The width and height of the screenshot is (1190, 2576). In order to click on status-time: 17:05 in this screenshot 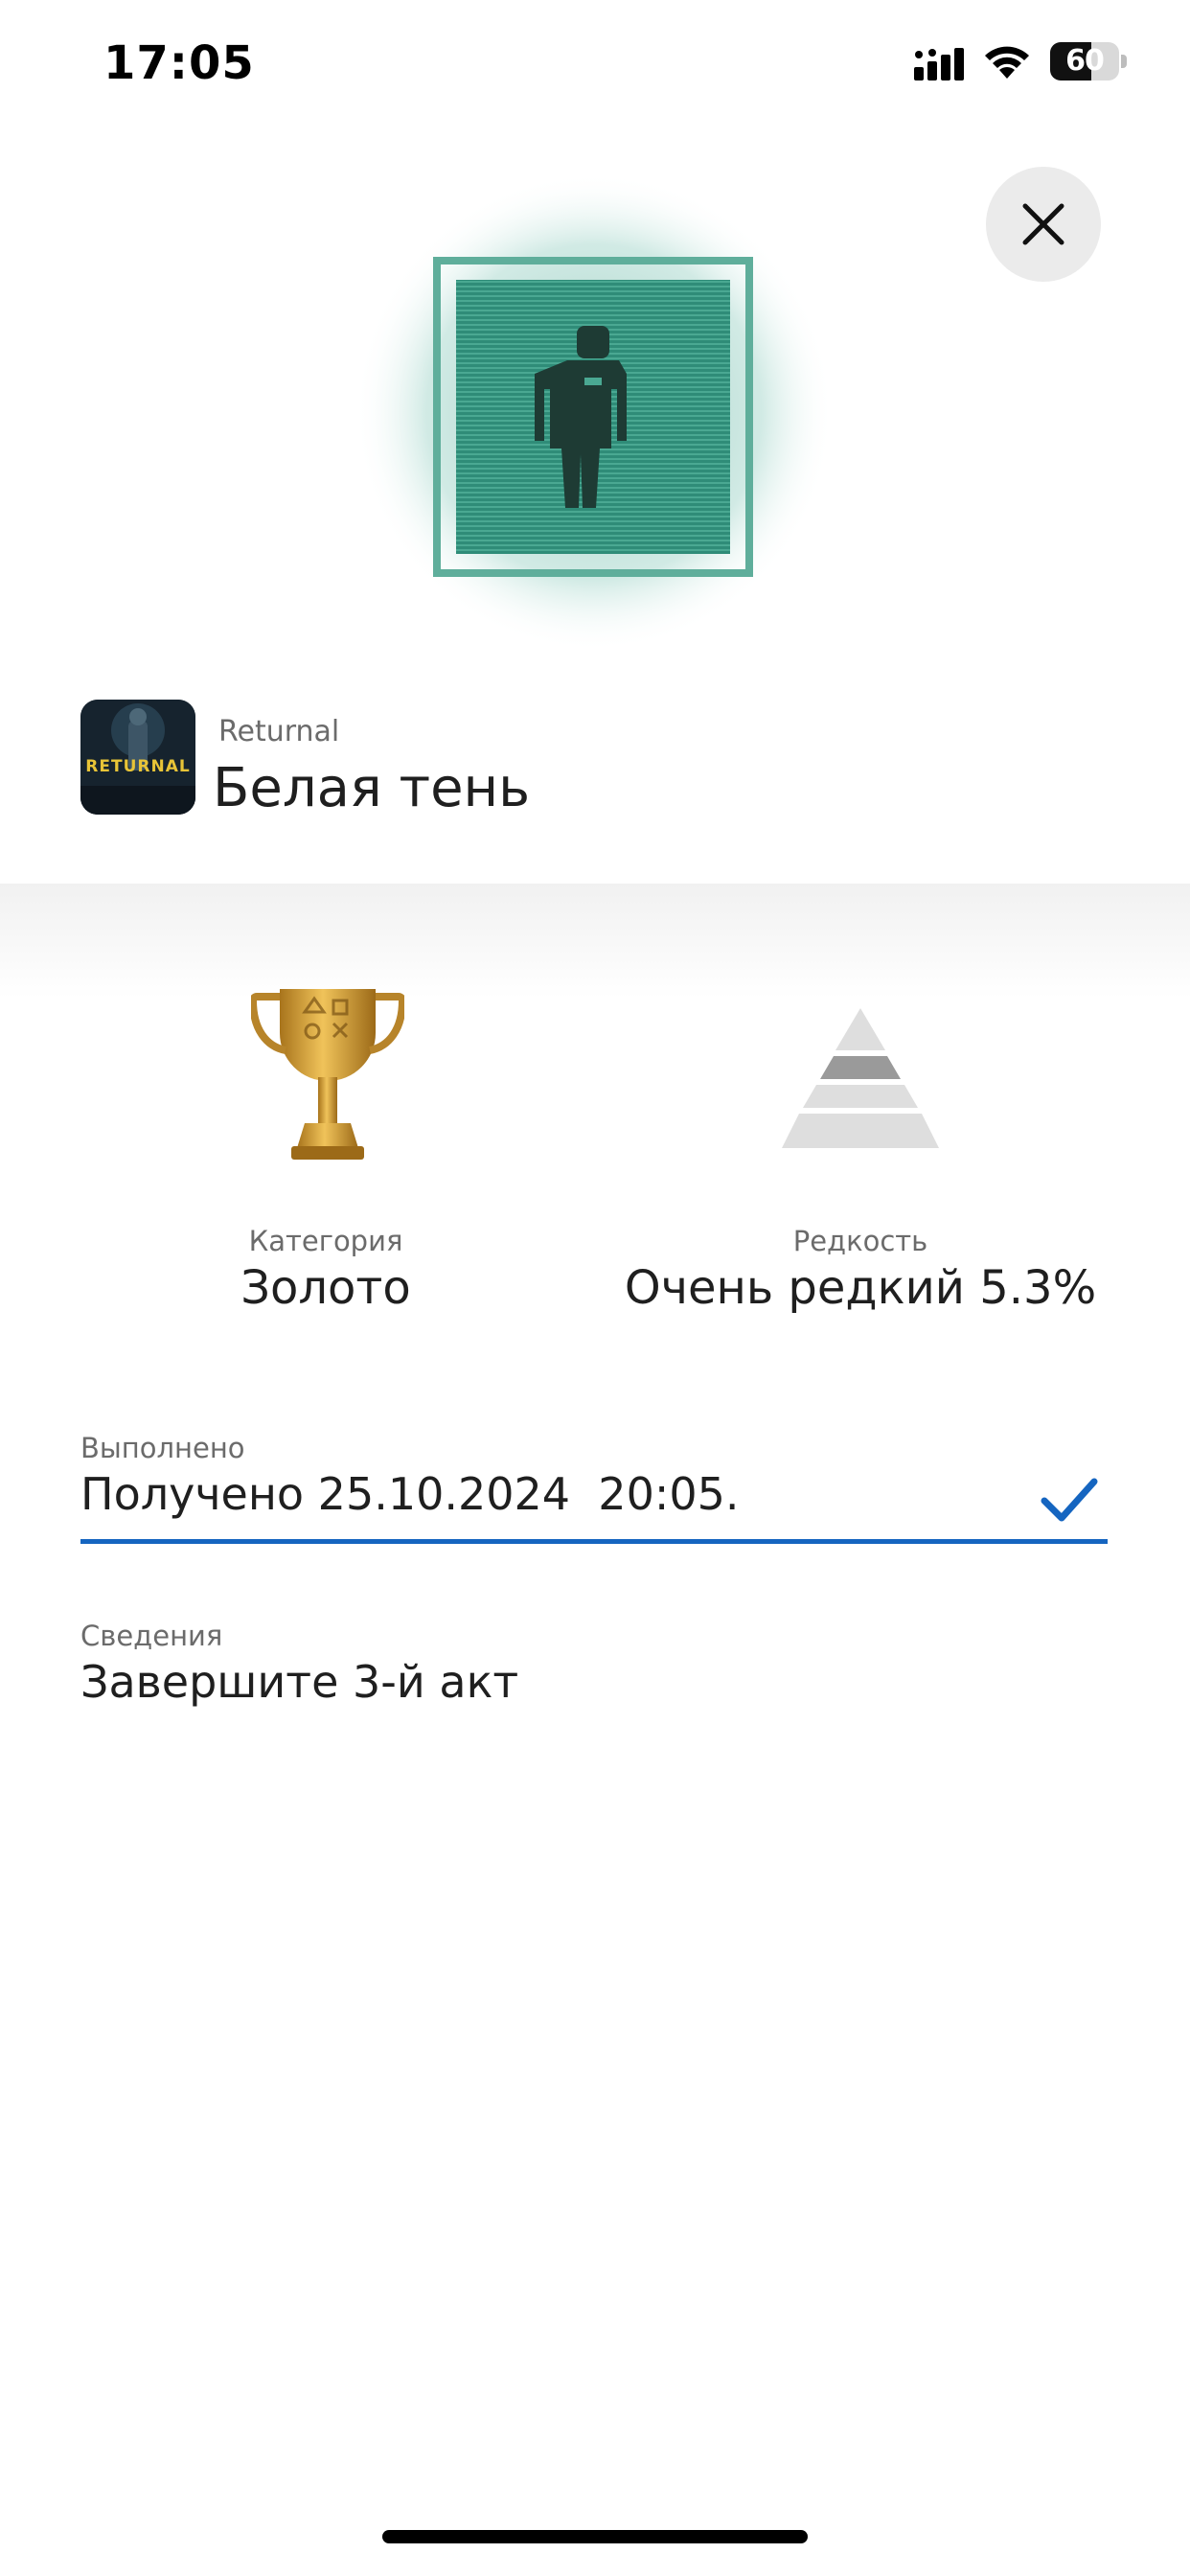, I will do `click(179, 63)`.